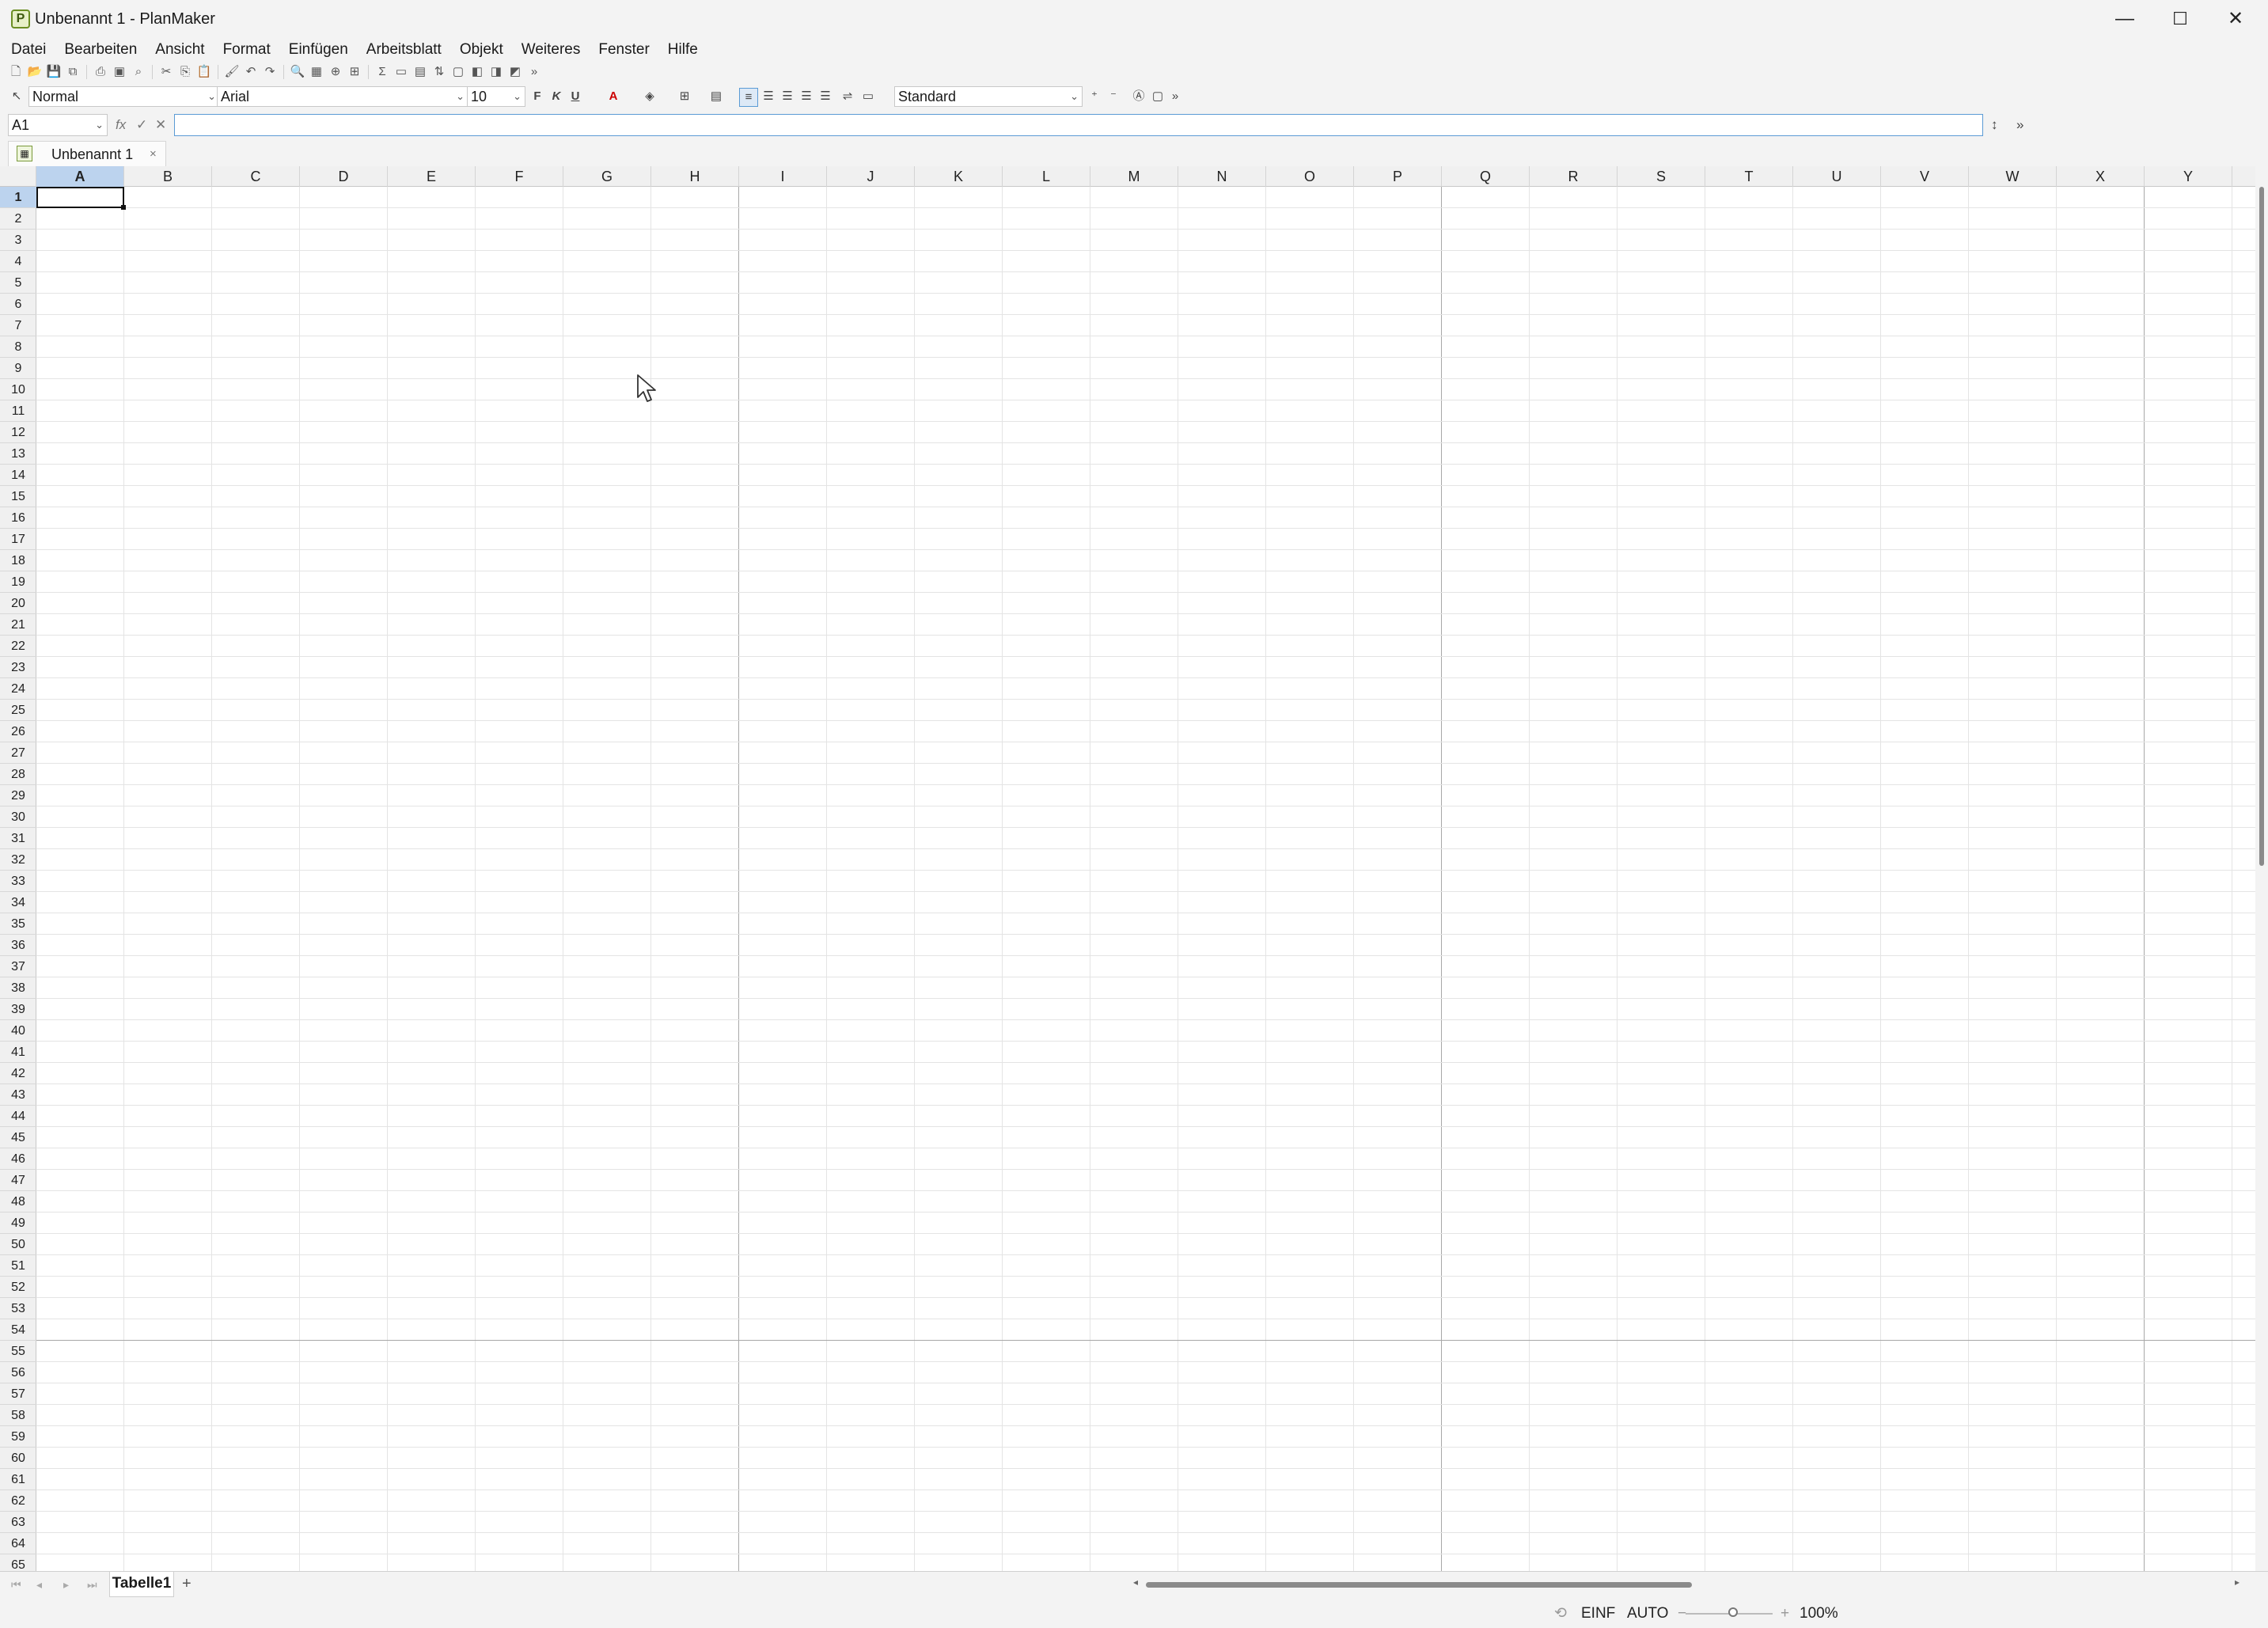 The height and width of the screenshot is (1628, 2268). Describe the element at coordinates (80, 177) in the screenshot. I see `column-header-a: A` at that location.